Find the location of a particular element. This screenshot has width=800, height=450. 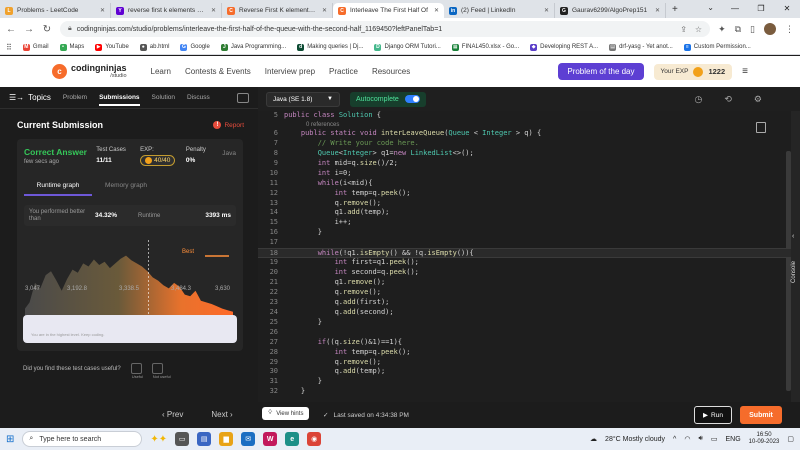

code-line: 17 is located at coordinates (525, 243).